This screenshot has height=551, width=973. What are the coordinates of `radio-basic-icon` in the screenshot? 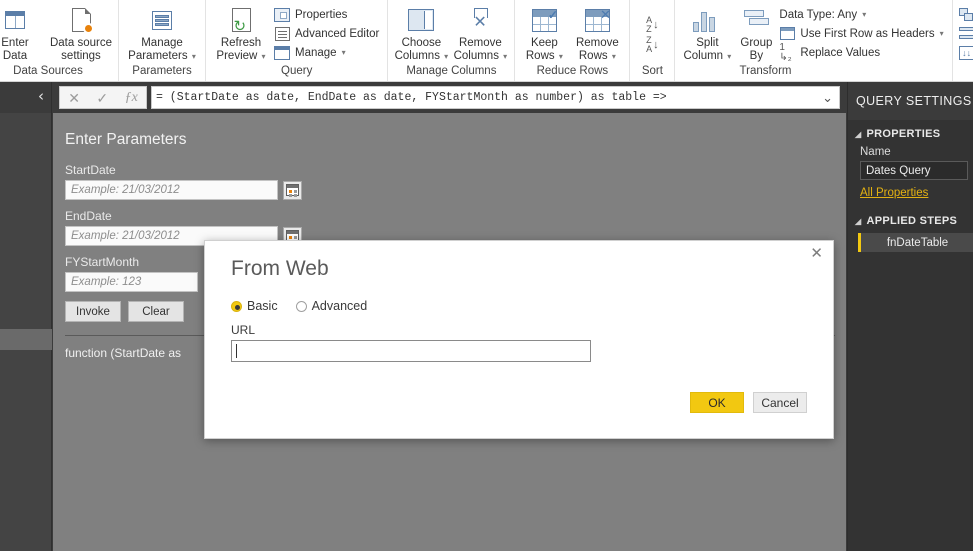 It's located at (236, 306).